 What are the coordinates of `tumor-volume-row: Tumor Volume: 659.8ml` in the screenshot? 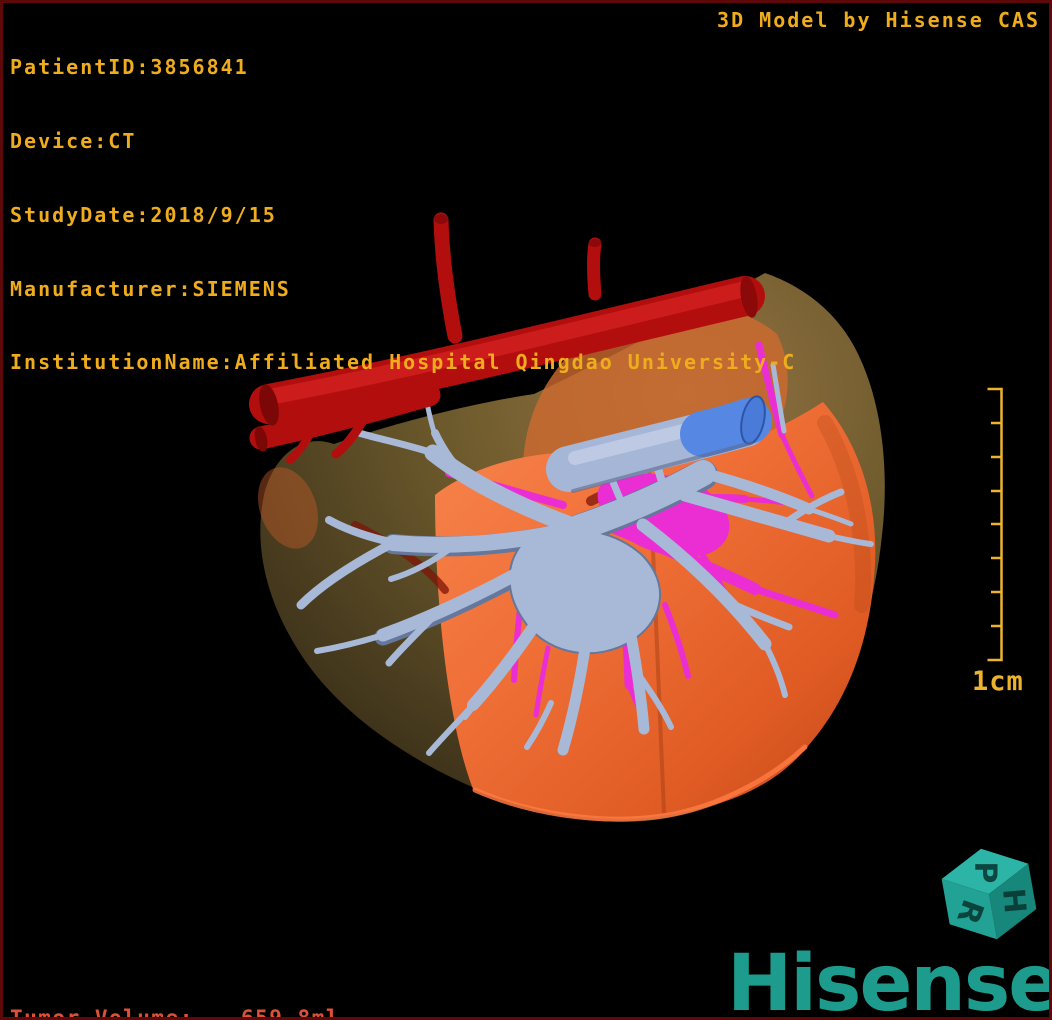 It's located at (175, 1012).